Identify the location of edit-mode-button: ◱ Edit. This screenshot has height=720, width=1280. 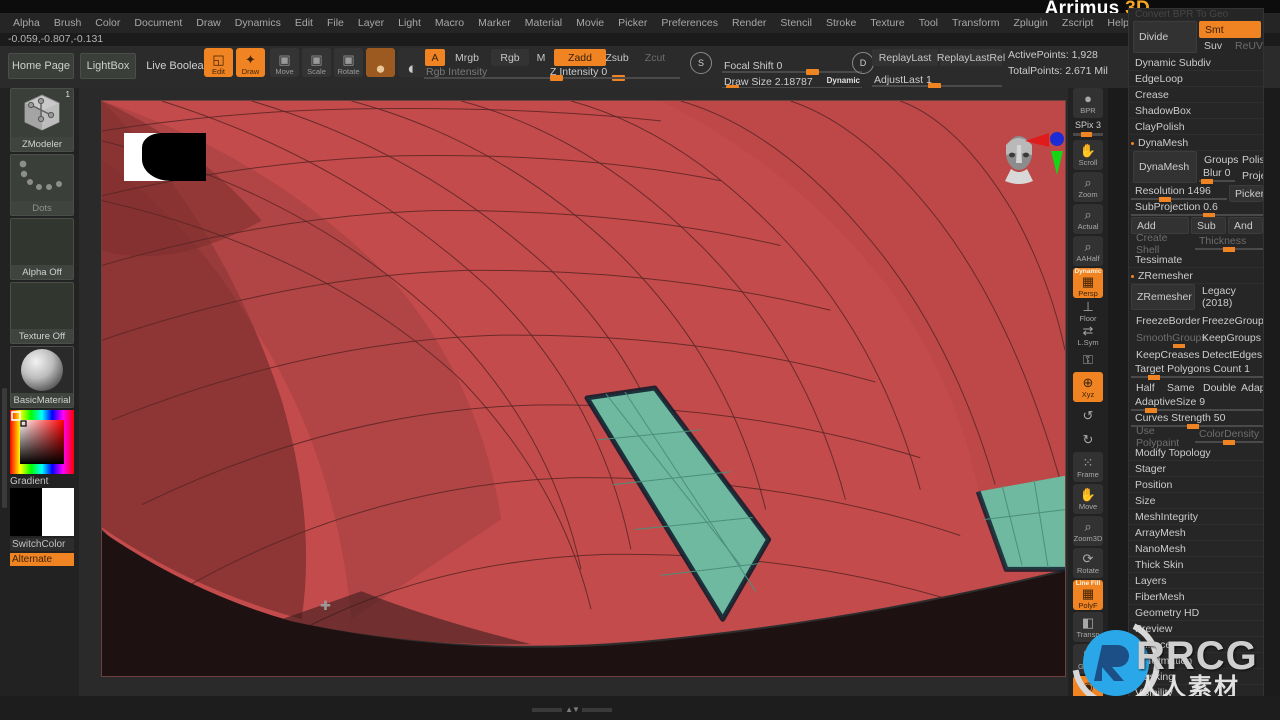
(218, 62).